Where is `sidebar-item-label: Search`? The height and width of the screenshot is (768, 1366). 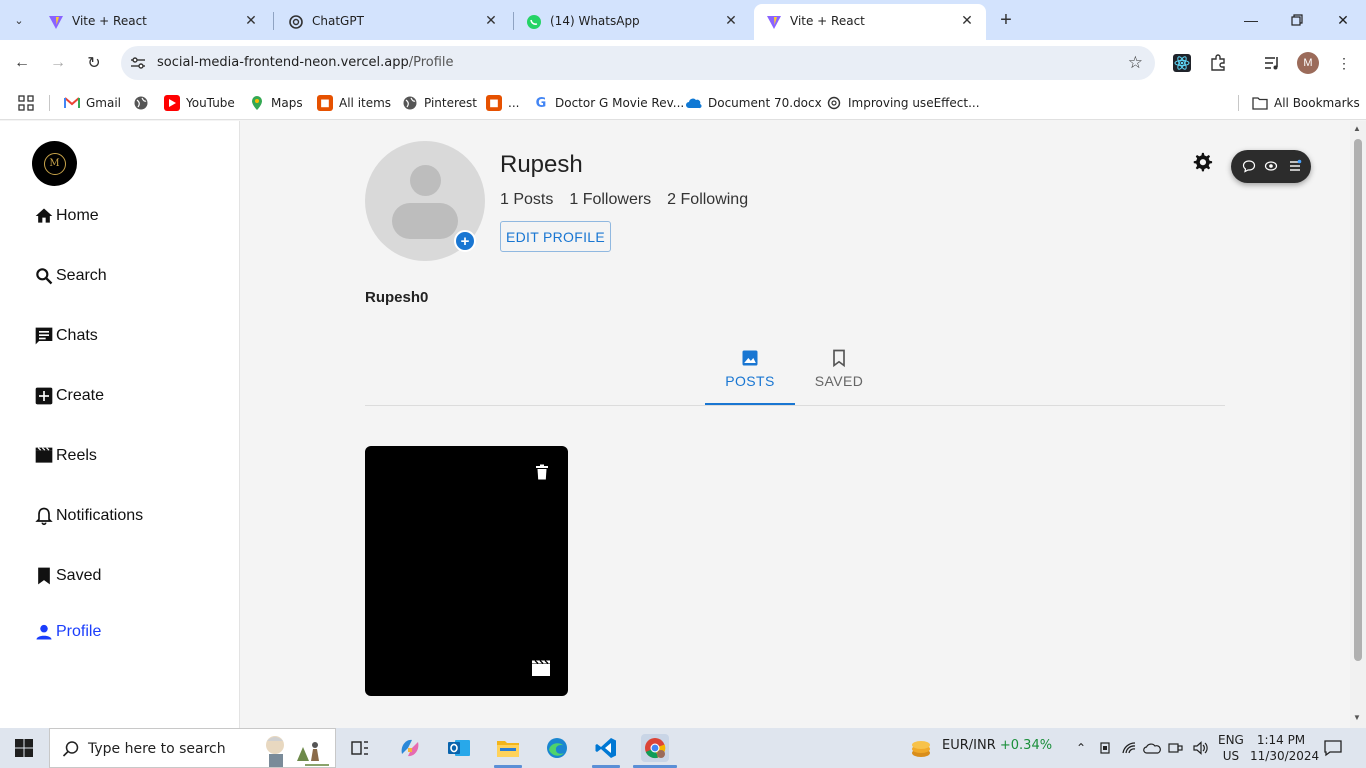
sidebar-item-label: Search is located at coordinates (81, 275).